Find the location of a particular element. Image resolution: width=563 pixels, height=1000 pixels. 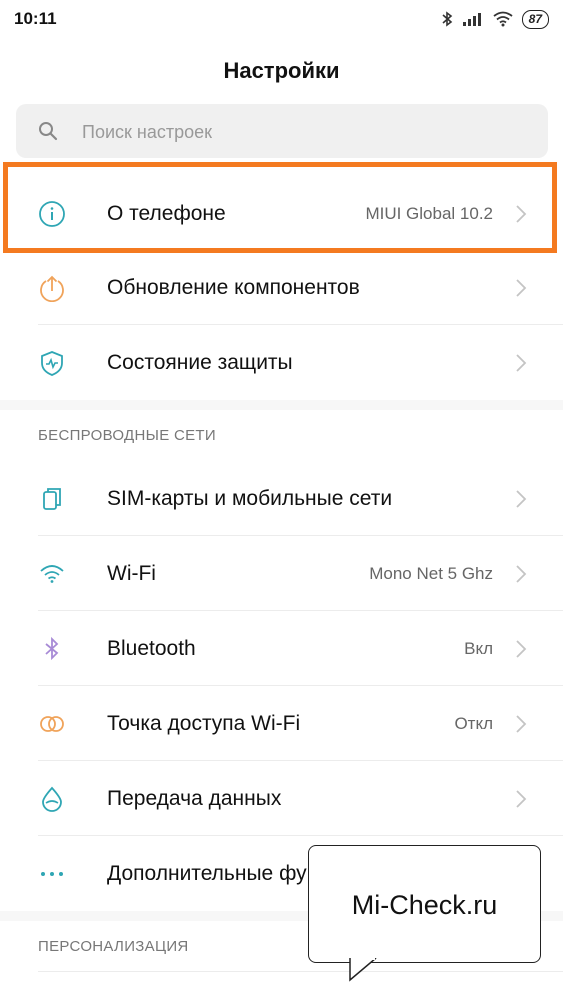

callout-text: Mi-Check.ru is located at coordinates (424, 905).